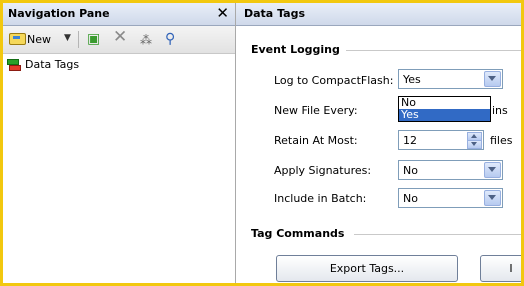 The image size is (524, 286). Describe the element at coordinates (274, 13) in the screenshot. I see `panel-title: Data Tags` at that location.